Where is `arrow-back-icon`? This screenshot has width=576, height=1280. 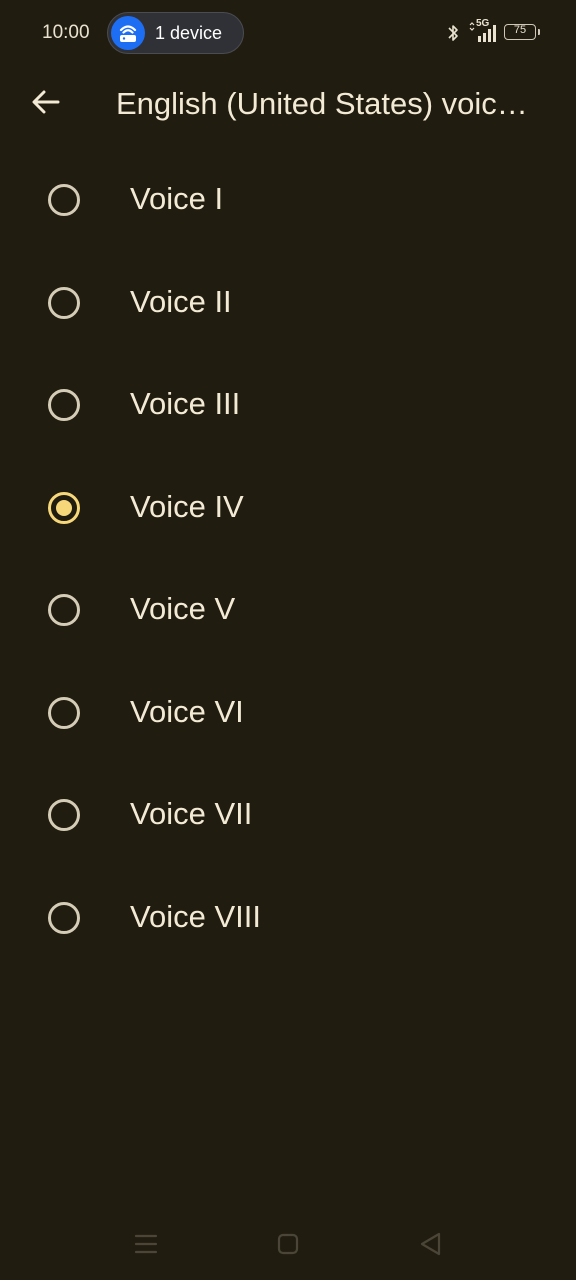
arrow-back-icon is located at coordinates (46, 102).